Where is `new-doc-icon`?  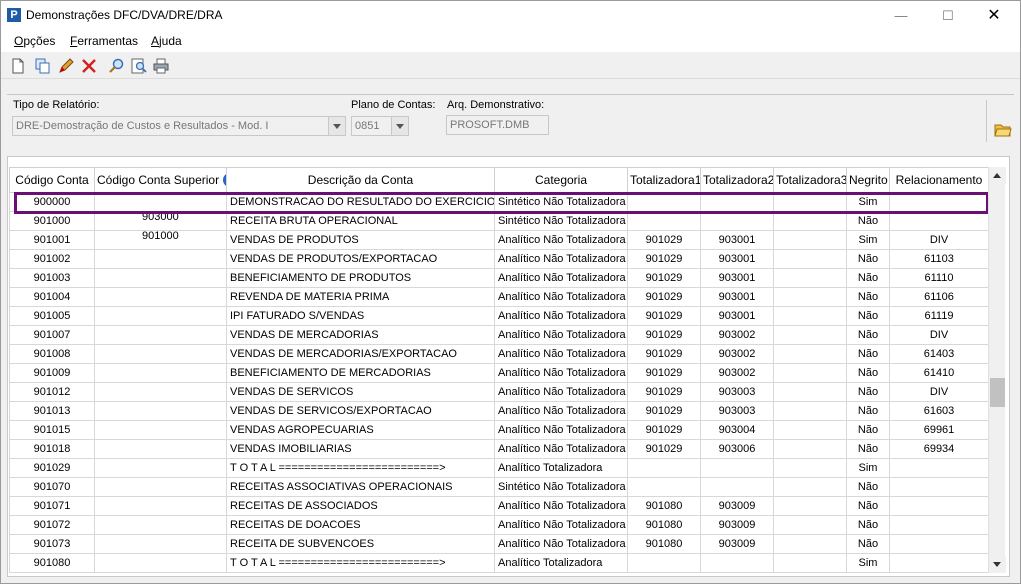 new-doc-icon is located at coordinates (18, 66).